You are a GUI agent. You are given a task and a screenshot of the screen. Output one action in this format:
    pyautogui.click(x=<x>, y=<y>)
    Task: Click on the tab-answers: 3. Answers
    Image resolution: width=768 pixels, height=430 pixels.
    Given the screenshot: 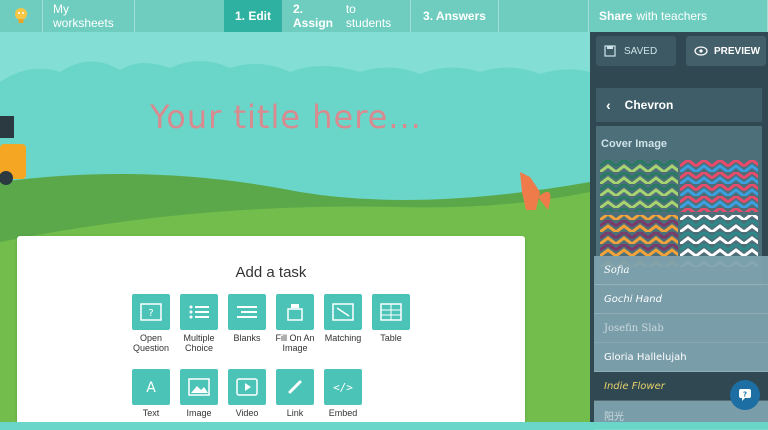 What is the action you would take?
    pyautogui.click(x=455, y=16)
    